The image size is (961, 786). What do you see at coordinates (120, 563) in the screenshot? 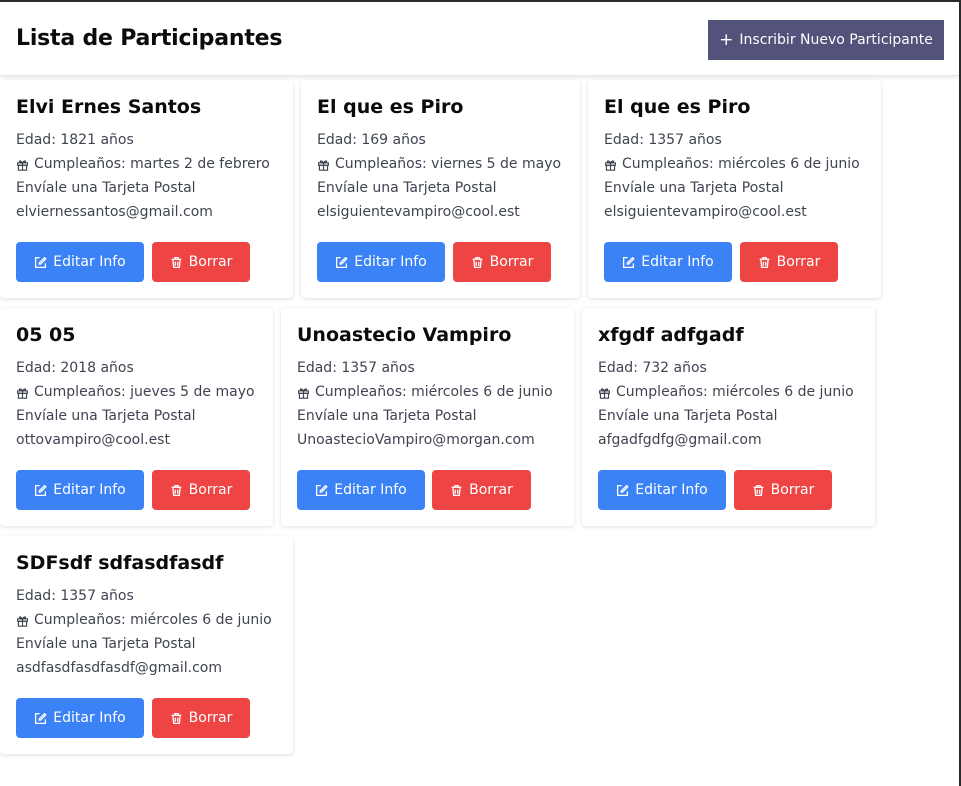
I see `participant-name: SDFsdf sdfasdfasdf` at bounding box center [120, 563].